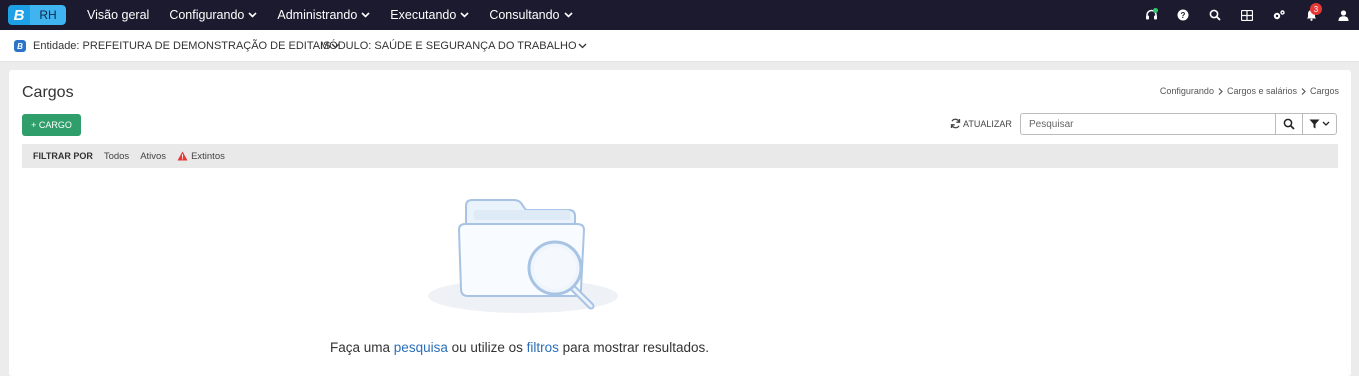  I want to click on settings-button, so click(1279, 15).